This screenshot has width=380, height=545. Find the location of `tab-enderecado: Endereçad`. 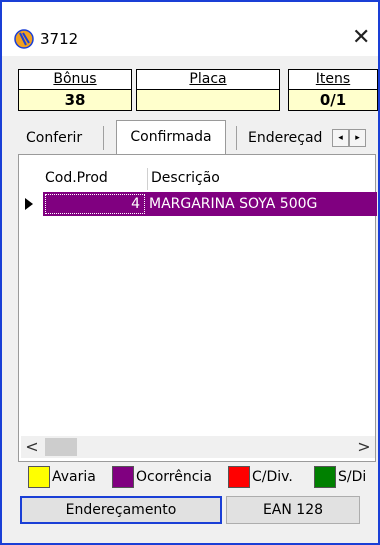

tab-enderecado: Endereçad is located at coordinates (291, 138).